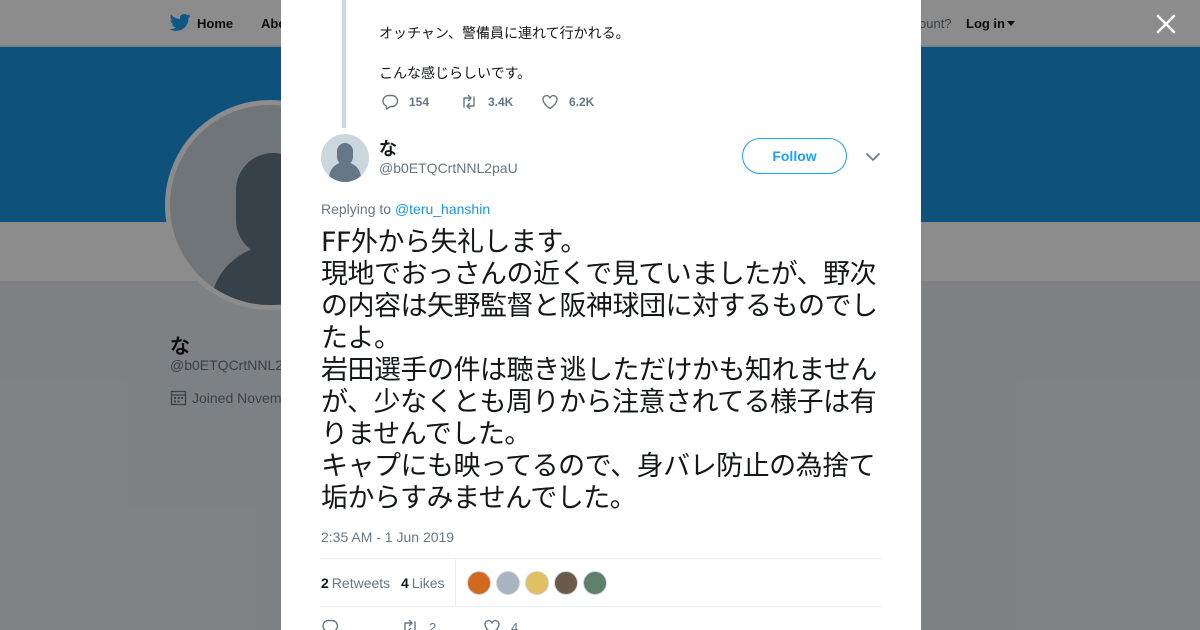 This screenshot has height=630, width=1200. I want to click on chevron-down-icon, so click(873, 157).